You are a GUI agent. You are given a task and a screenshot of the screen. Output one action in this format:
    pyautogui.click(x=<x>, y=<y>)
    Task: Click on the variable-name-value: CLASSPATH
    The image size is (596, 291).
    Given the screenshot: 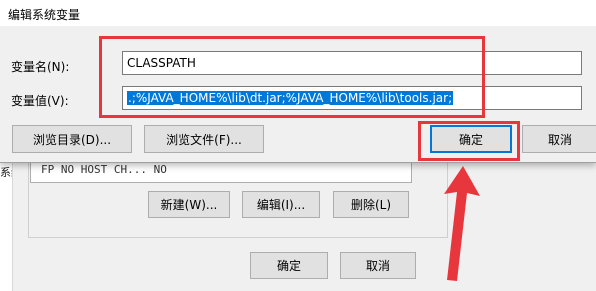 What is the action you would take?
    pyautogui.click(x=161, y=63)
    